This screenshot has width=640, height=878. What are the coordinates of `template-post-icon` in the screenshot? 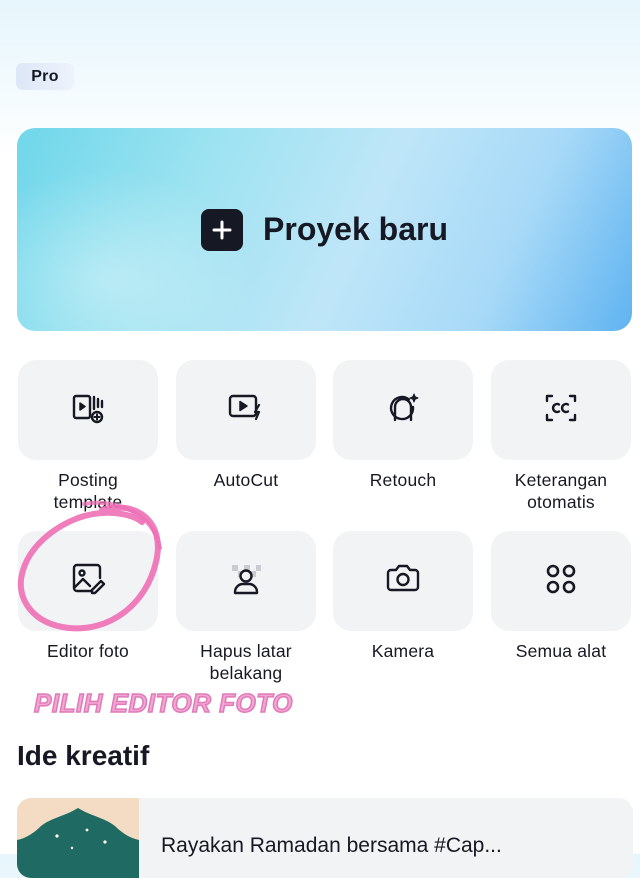 It's located at (88, 410).